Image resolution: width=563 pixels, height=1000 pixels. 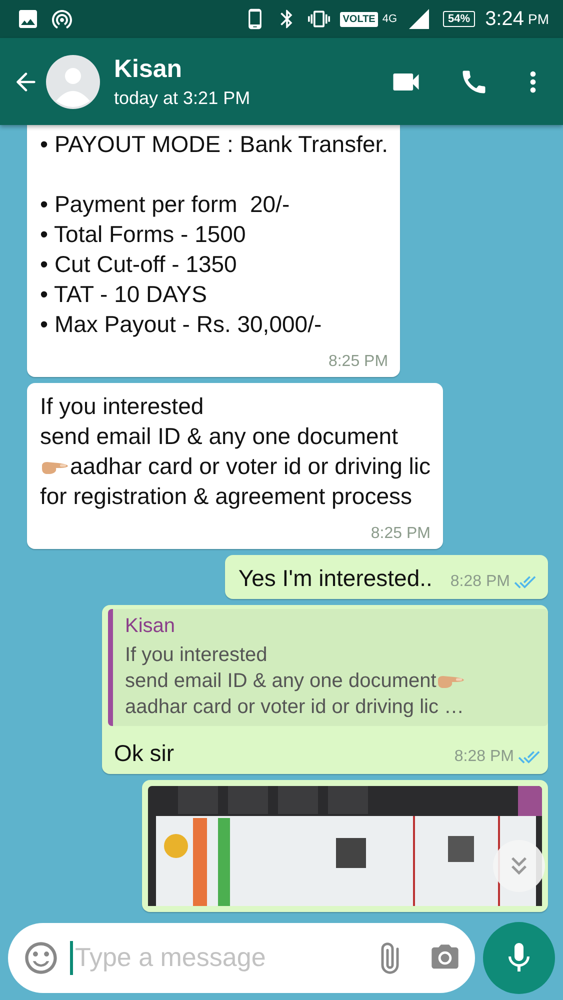 What do you see at coordinates (227, 496) in the screenshot?
I see `message-text: for registration & agreement process` at bounding box center [227, 496].